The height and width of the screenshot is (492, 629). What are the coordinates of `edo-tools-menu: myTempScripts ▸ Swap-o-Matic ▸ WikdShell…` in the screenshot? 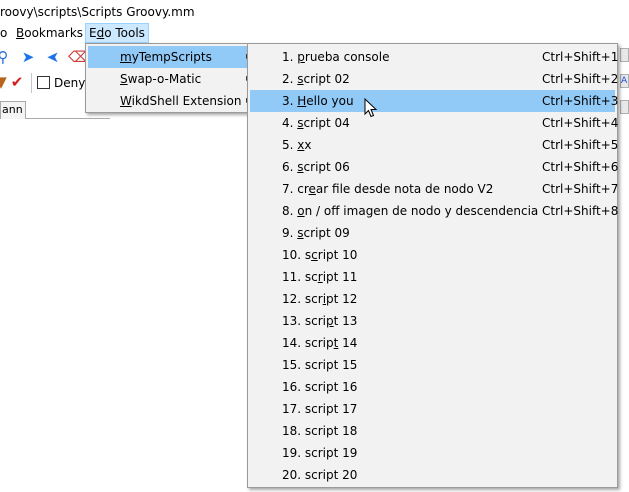 It's located at (168, 78).